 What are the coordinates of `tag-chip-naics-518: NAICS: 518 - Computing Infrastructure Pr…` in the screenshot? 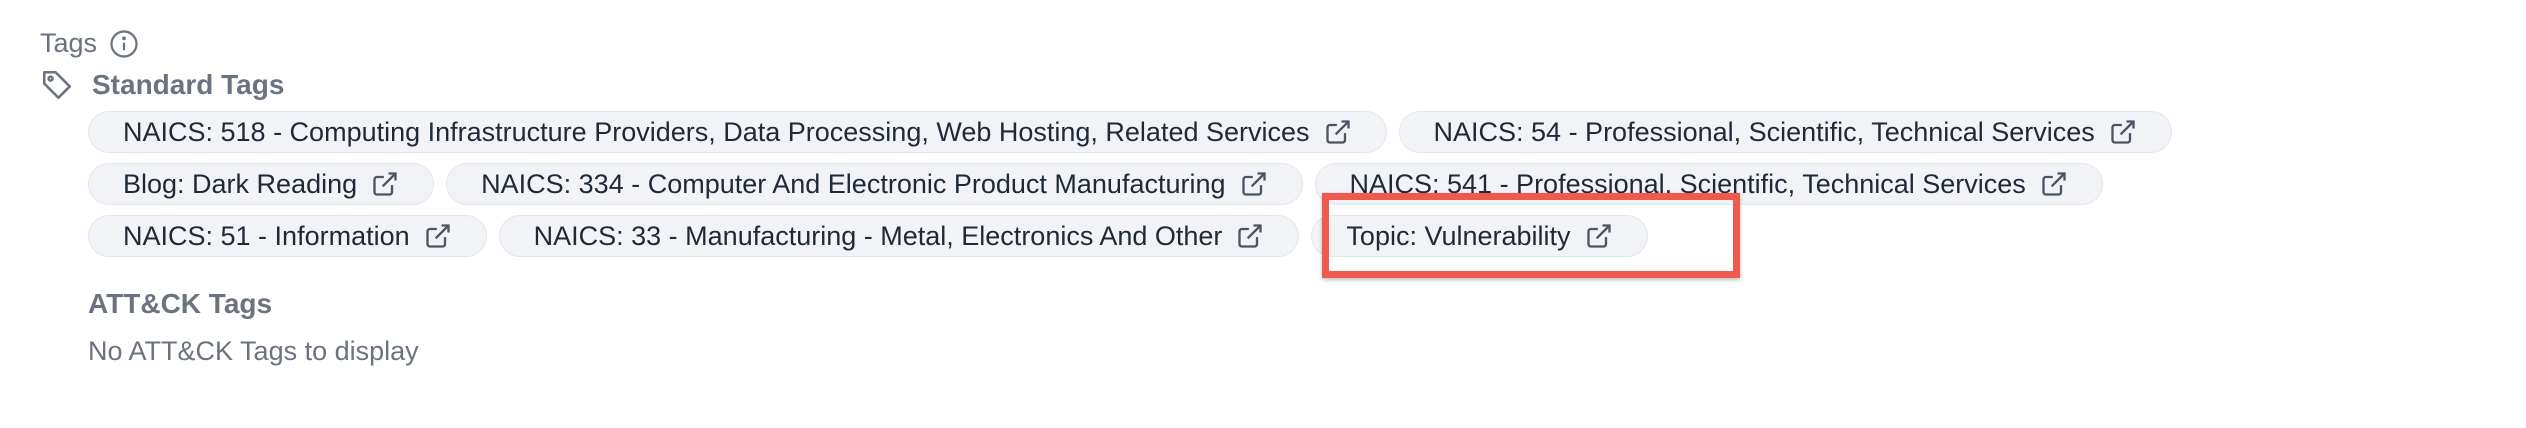 It's located at (737, 132).